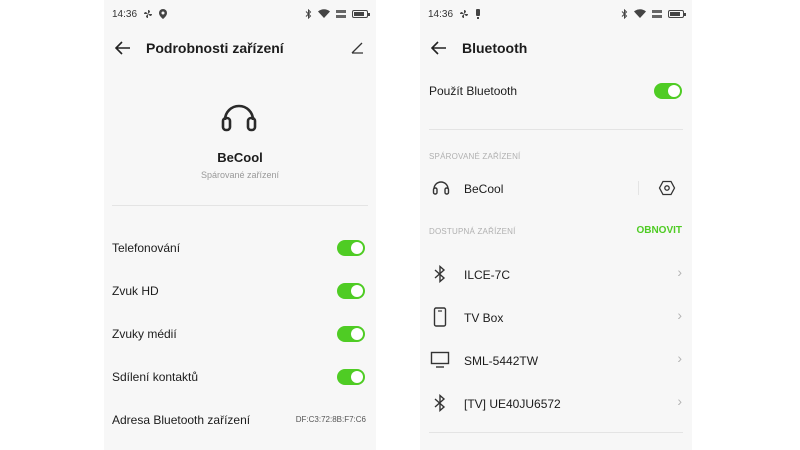 The width and height of the screenshot is (800, 450). What do you see at coordinates (135, 291) in the screenshot?
I see `setting-label-hd-audio: Zvuk HD` at bounding box center [135, 291].